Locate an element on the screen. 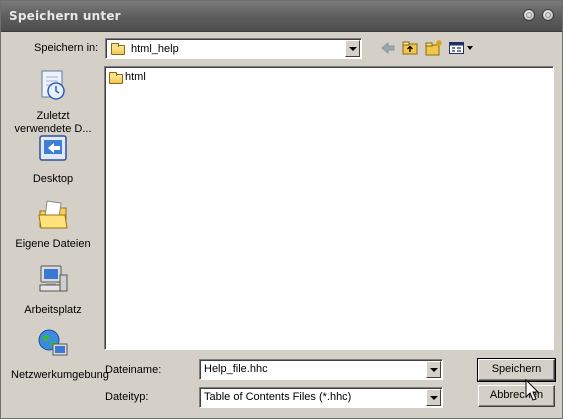 The image size is (563, 419). filetype-dropdown: Table of Contents Files (*.hhc) is located at coordinates (321, 397).